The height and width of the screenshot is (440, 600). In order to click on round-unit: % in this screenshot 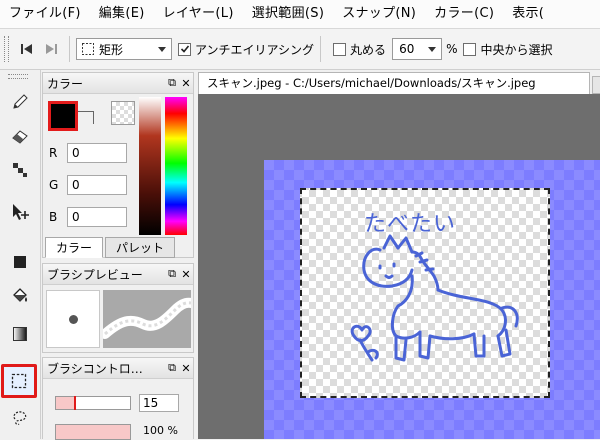, I will do `click(452, 49)`.